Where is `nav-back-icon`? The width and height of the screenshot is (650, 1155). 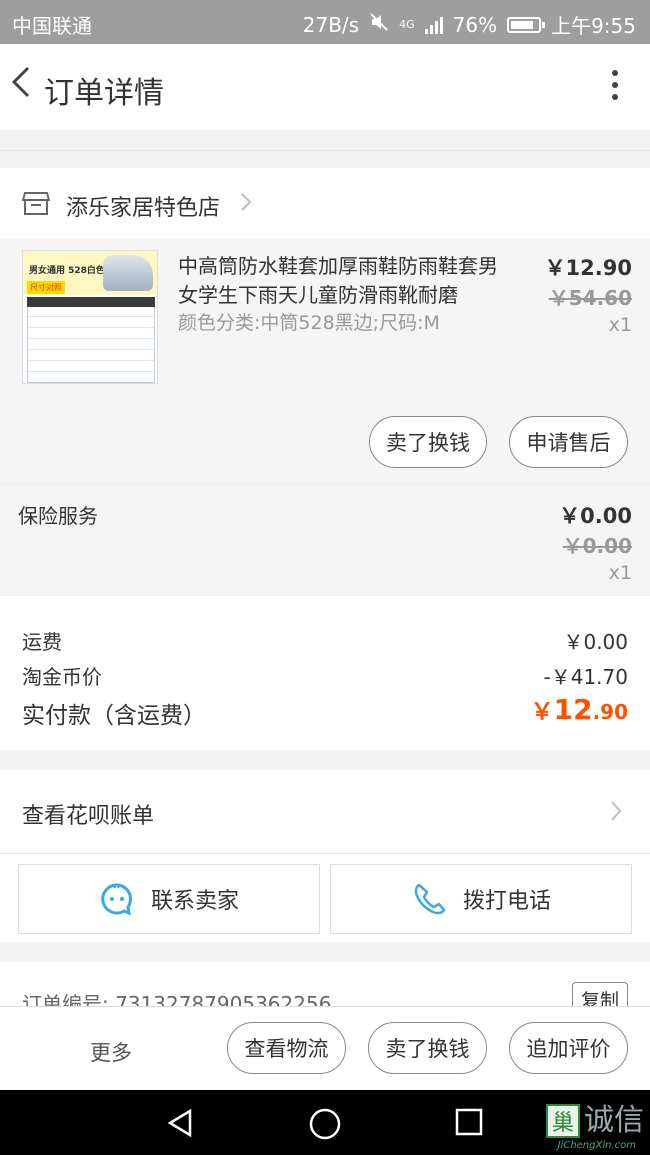
nav-back-icon is located at coordinates (180, 1123).